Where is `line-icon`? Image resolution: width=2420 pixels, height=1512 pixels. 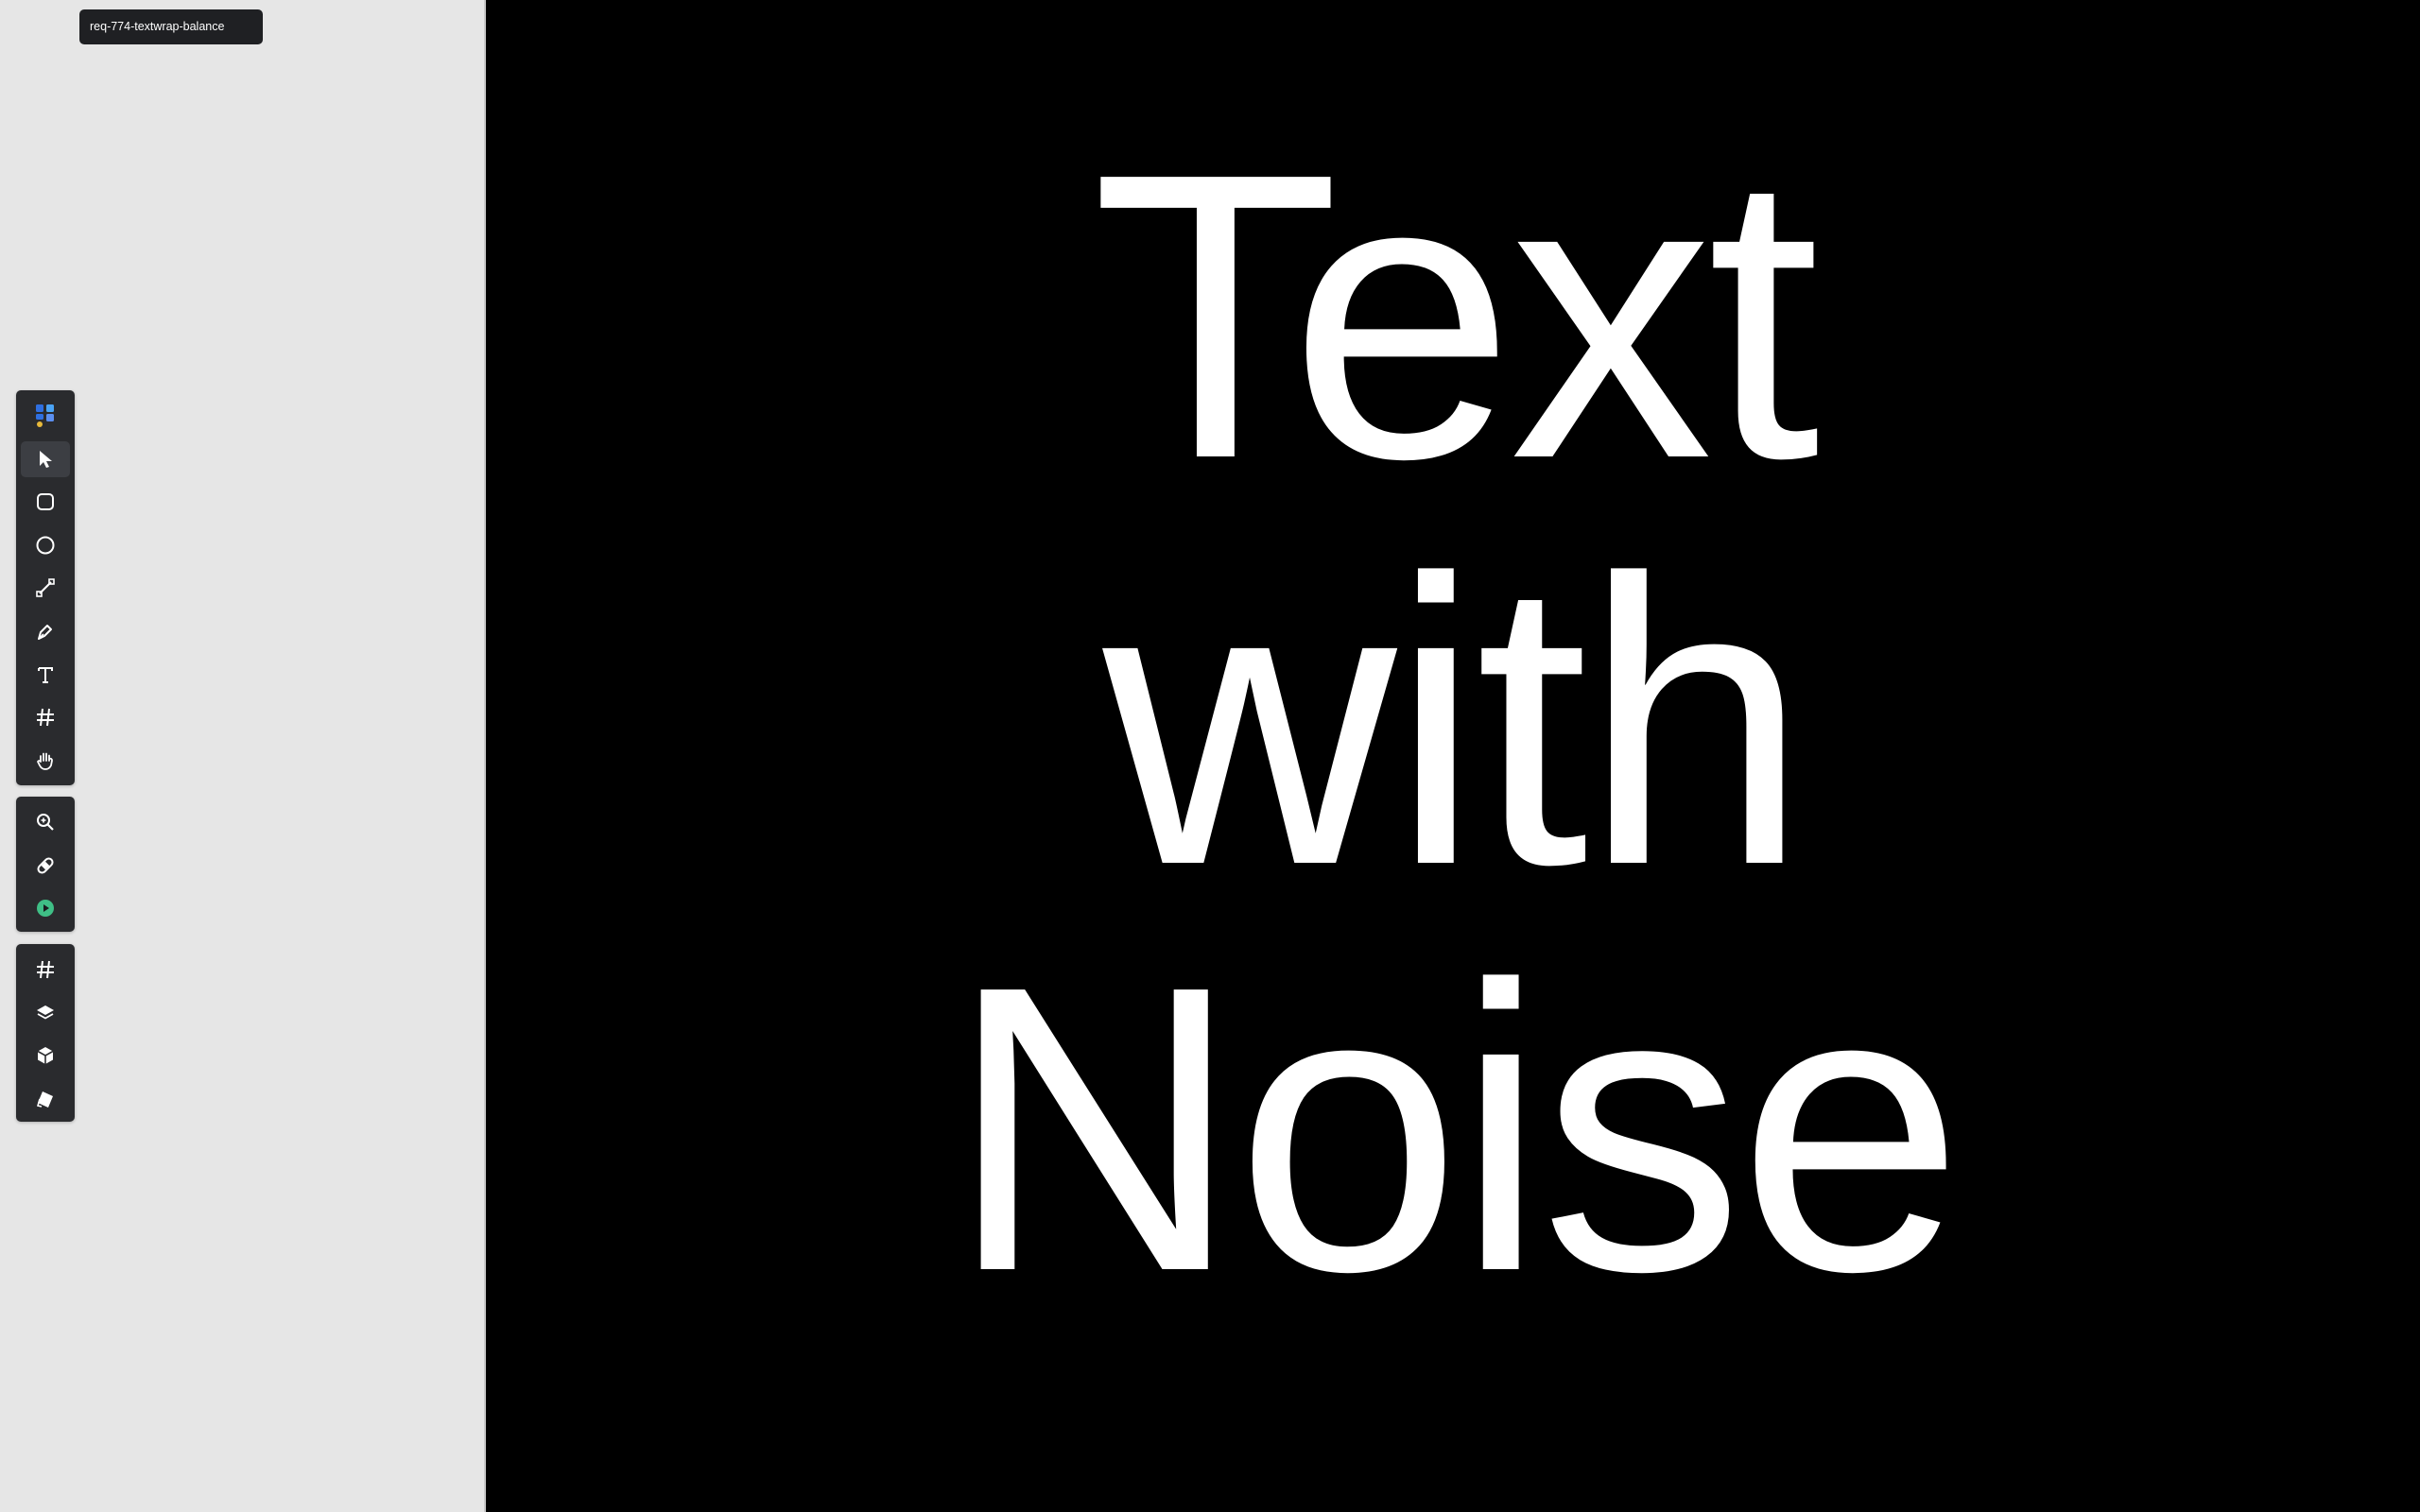
line-icon is located at coordinates (45, 588).